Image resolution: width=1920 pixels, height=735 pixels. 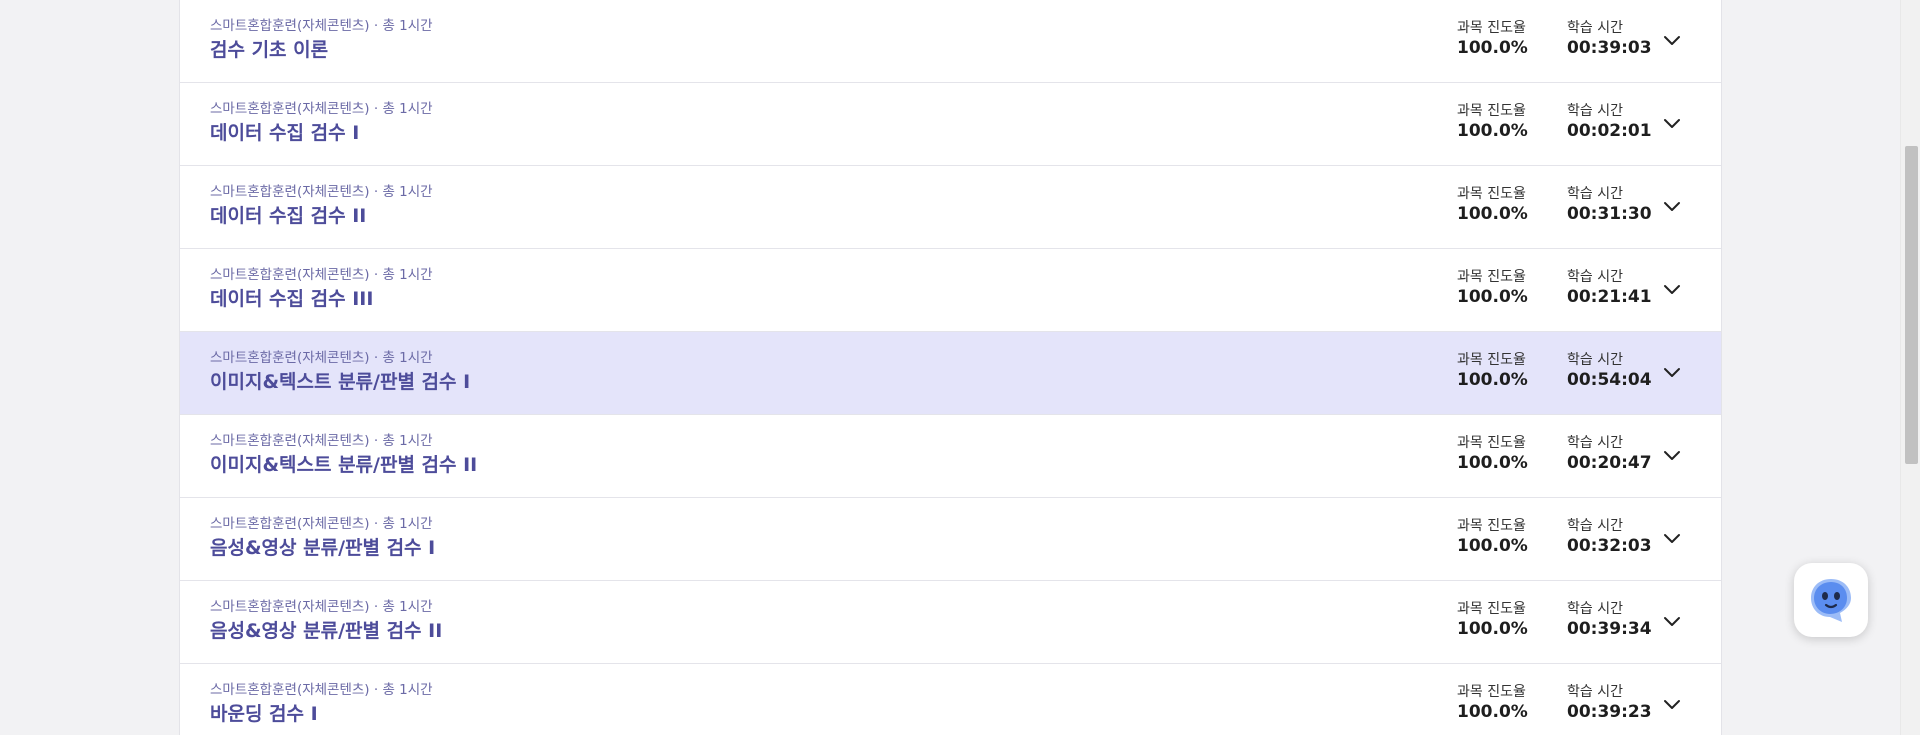 I want to click on scrollbar-track, so click(x=1910, y=367).